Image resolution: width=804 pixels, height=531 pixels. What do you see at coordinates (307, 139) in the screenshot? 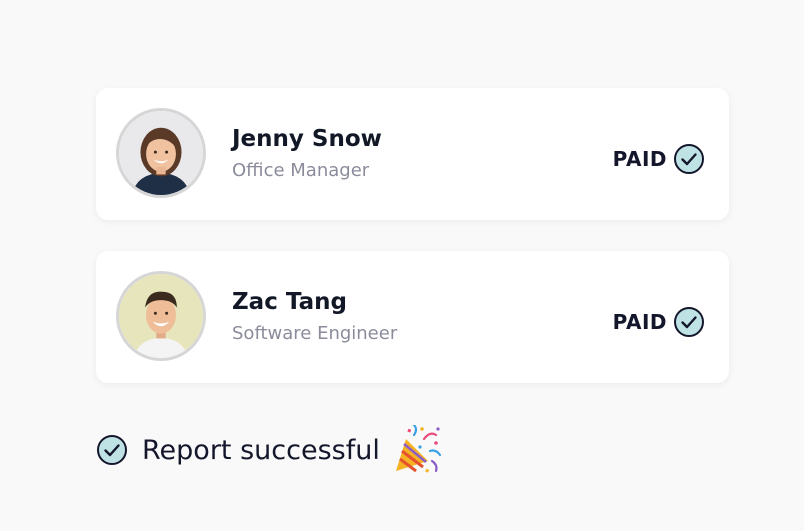
I see `employee-name: Jenny Snow` at bounding box center [307, 139].